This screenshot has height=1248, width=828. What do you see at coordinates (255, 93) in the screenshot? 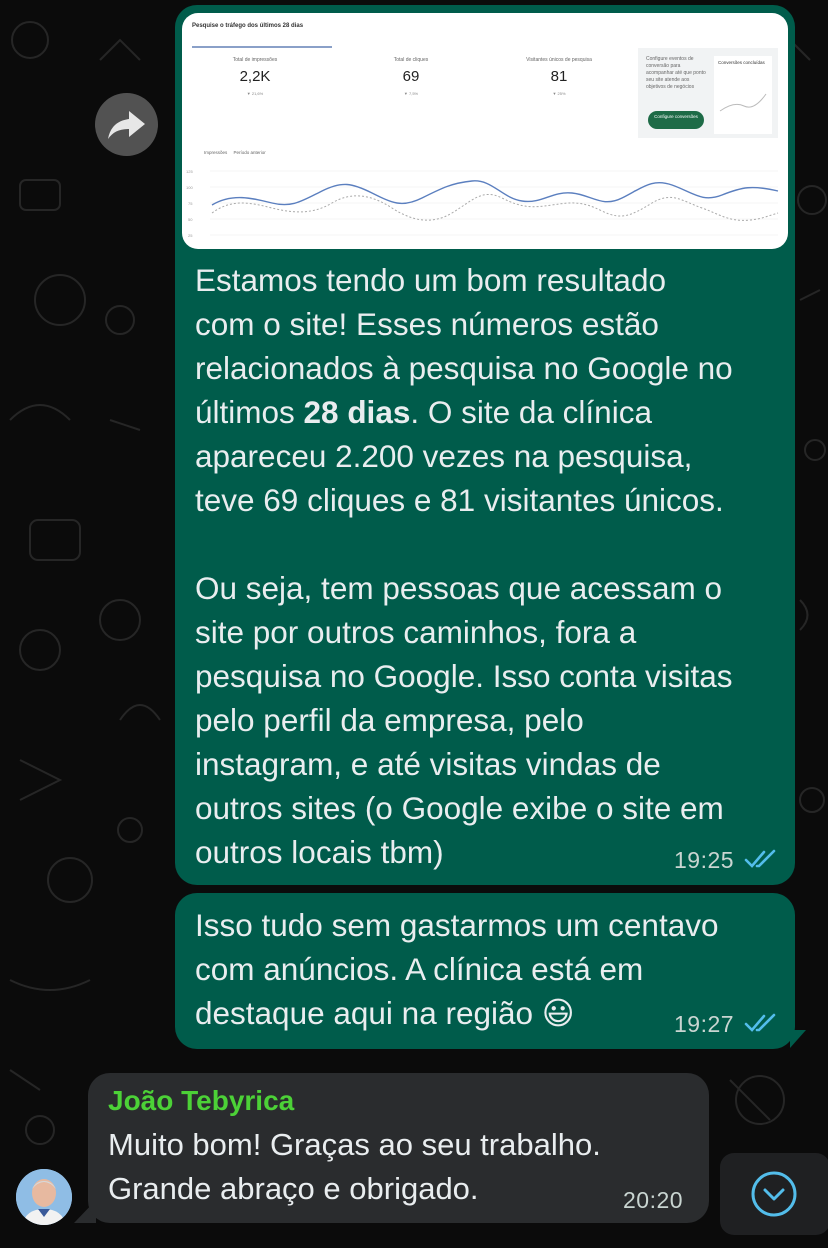
I see `kpi-delta: ▼ 21,6%` at bounding box center [255, 93].